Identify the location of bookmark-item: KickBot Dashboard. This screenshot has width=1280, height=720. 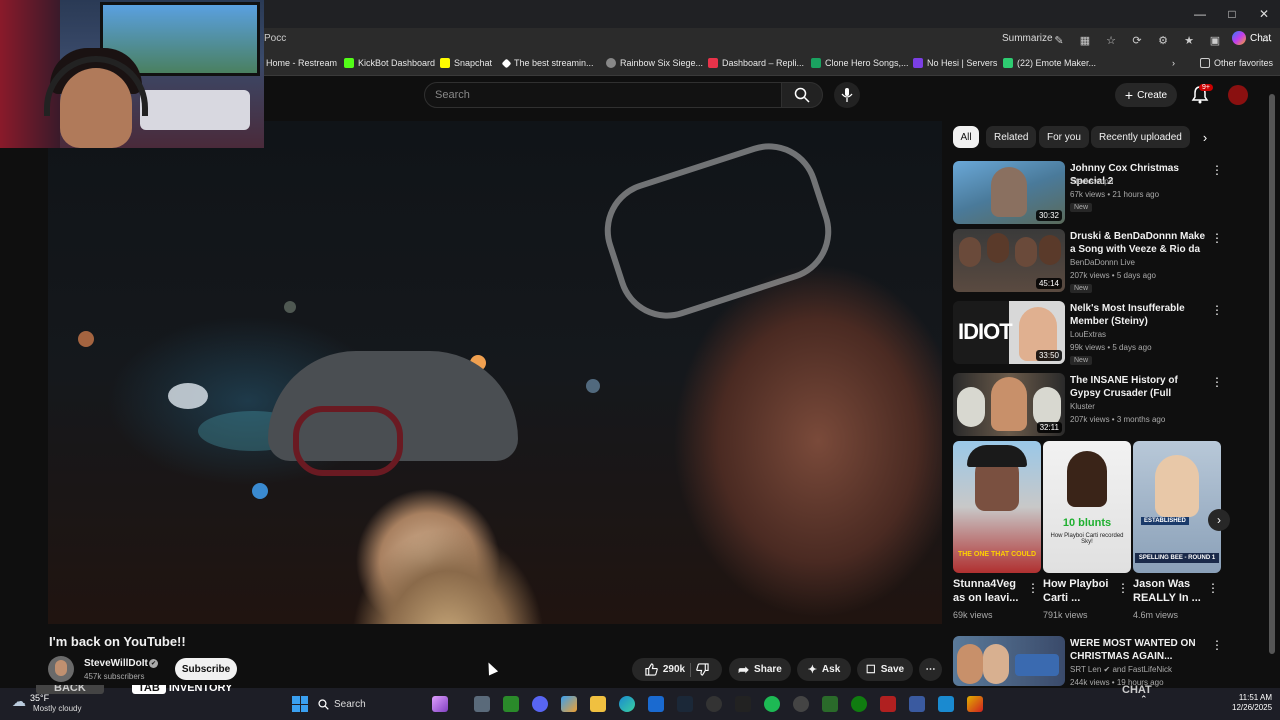
(389, 63).